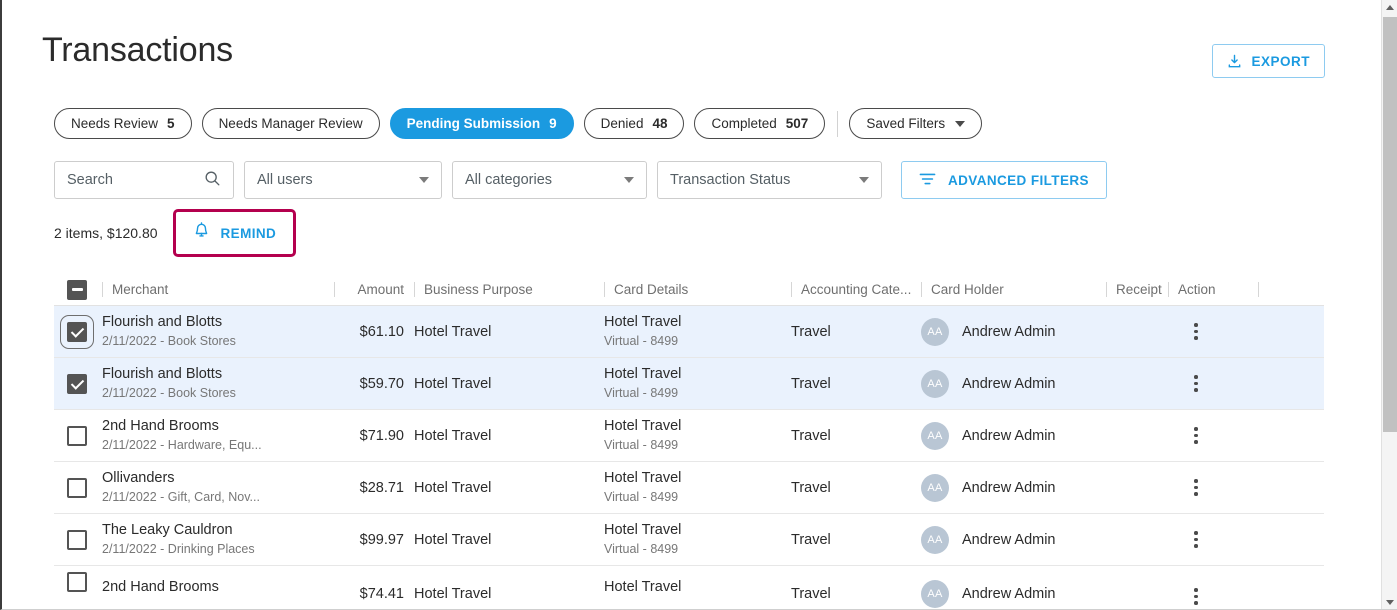 This screenshot has height=610, width=1397. I want to click on triangle-up-icon, so click(1390, 7).